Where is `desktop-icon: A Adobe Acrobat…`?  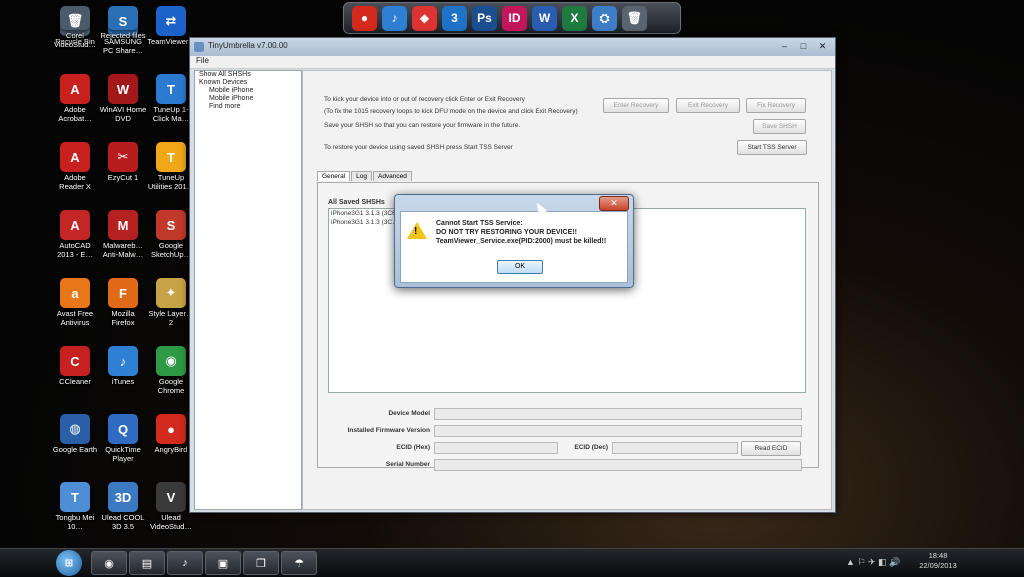
desktop-icon: A Adobe Acrobat… is located at coordinates (75, 98).